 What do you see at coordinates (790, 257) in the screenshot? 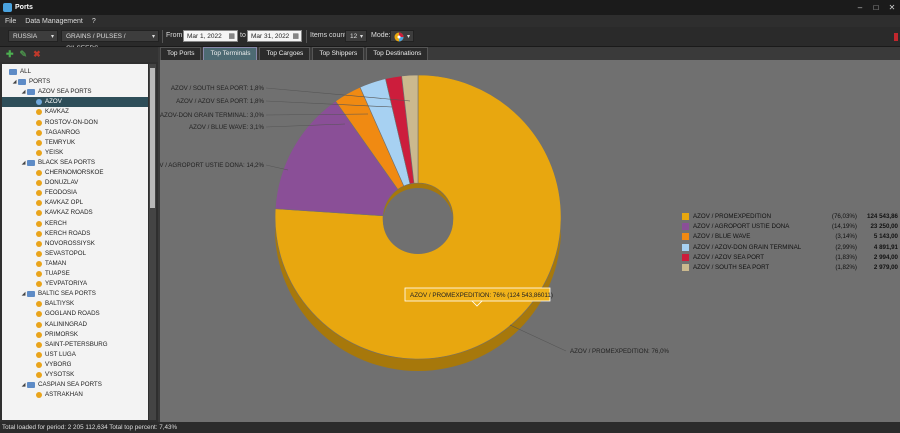
I see `legend-item: AZOV / AZOV SEA PORT (1,83%) 2 994,00` at bounding box center [790, 257].